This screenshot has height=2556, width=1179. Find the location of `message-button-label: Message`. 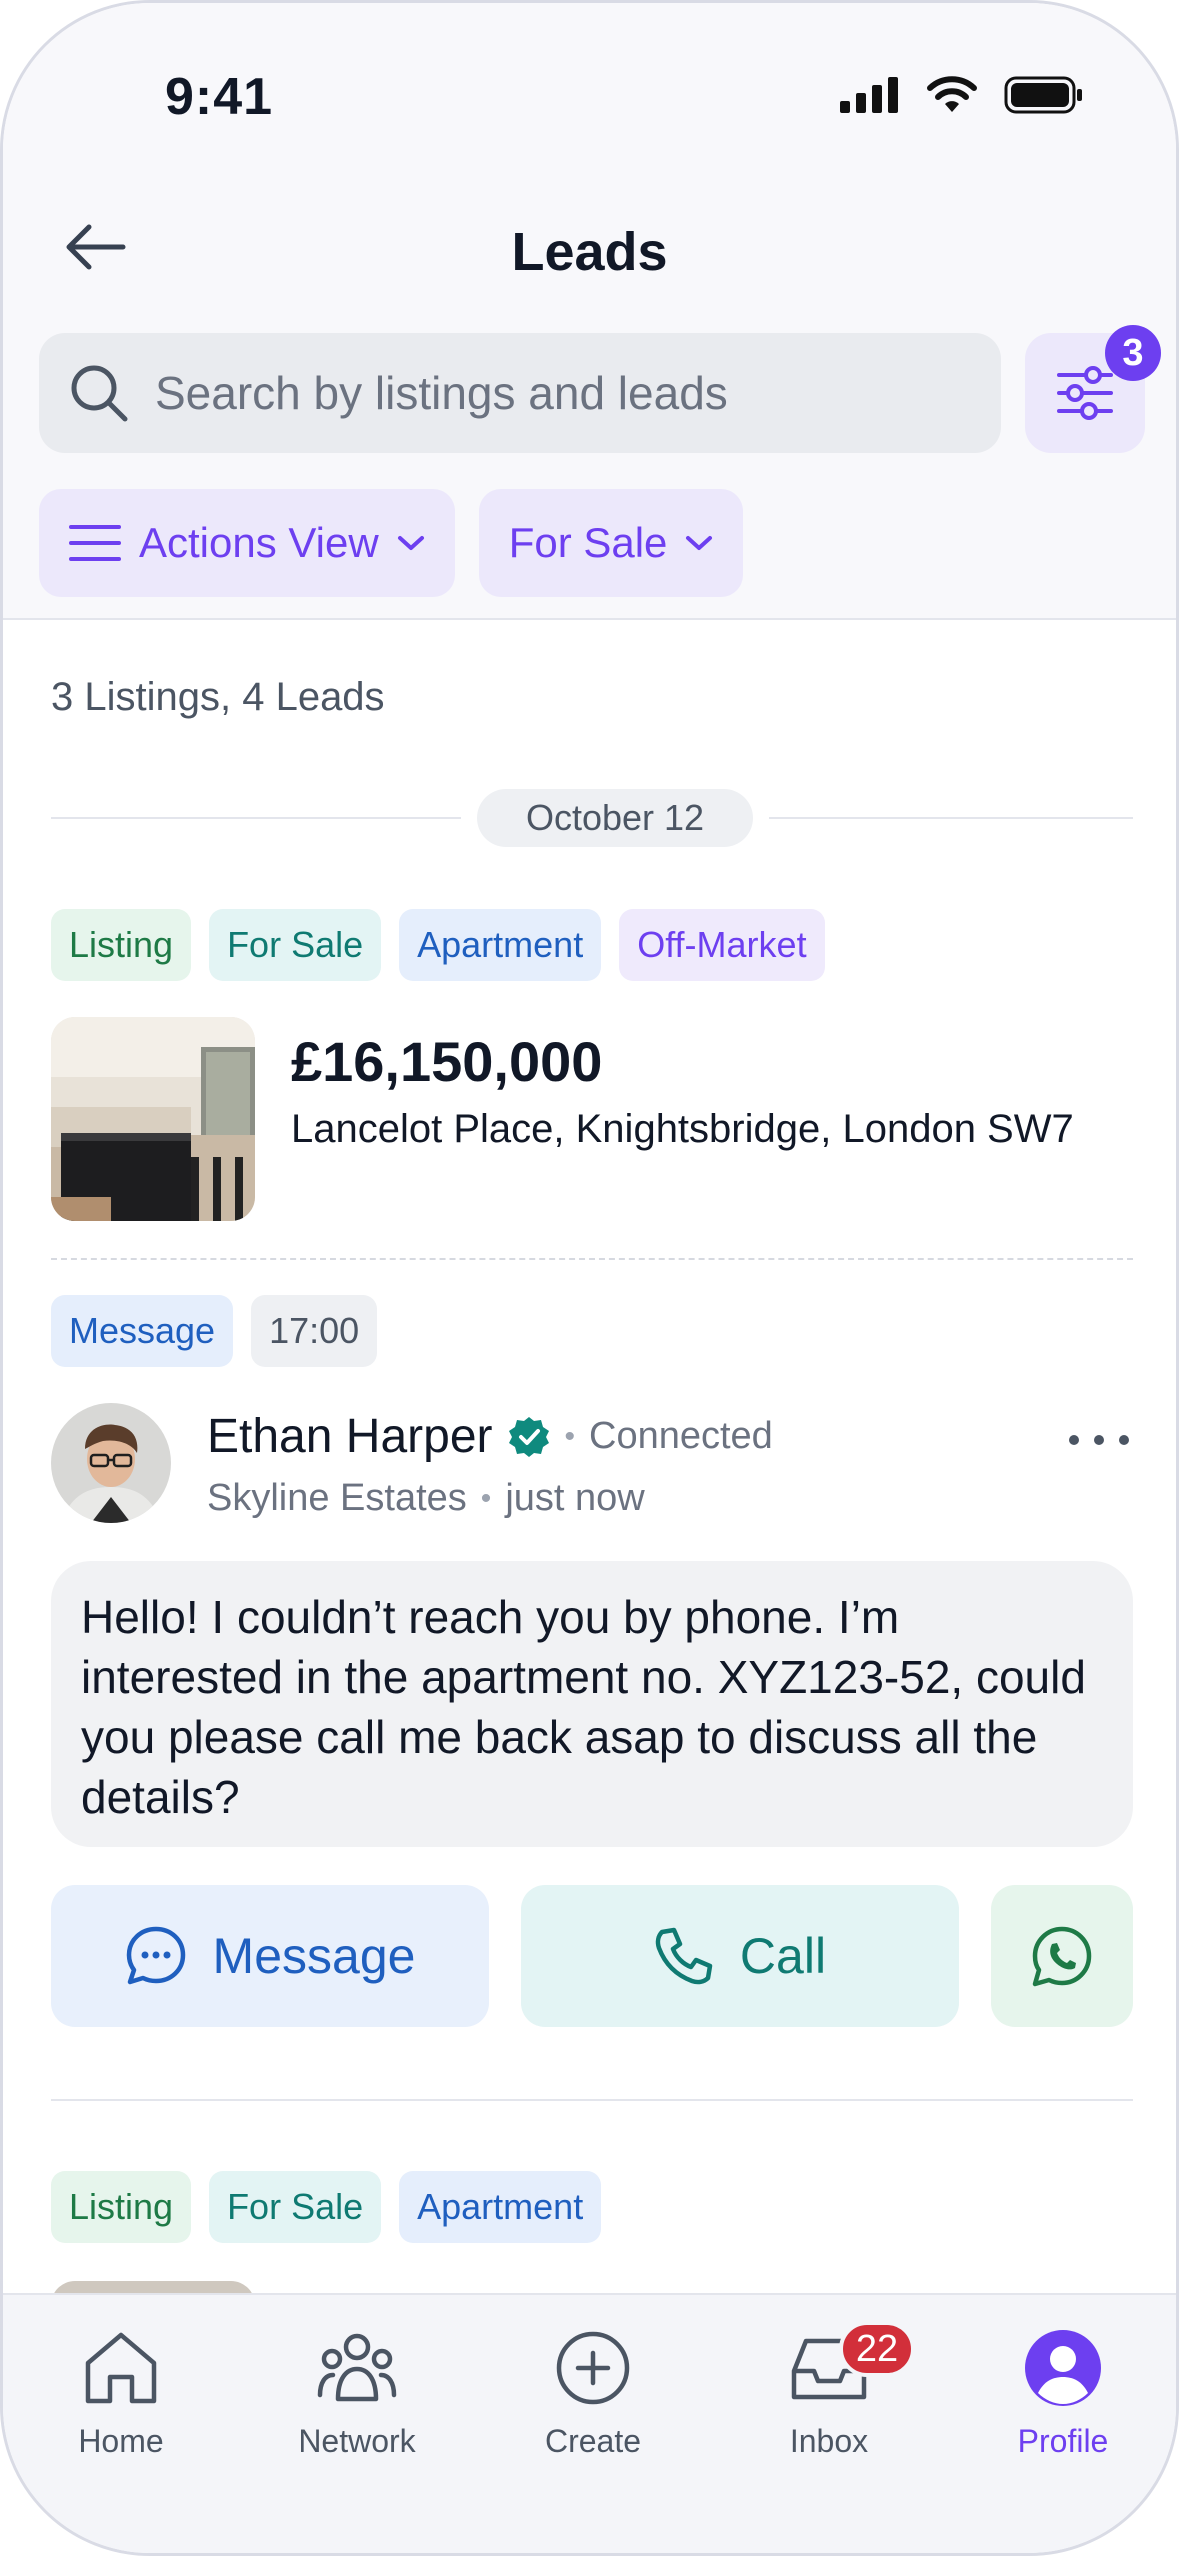

message-button-label: Message is located at coordinates (314, 1956).